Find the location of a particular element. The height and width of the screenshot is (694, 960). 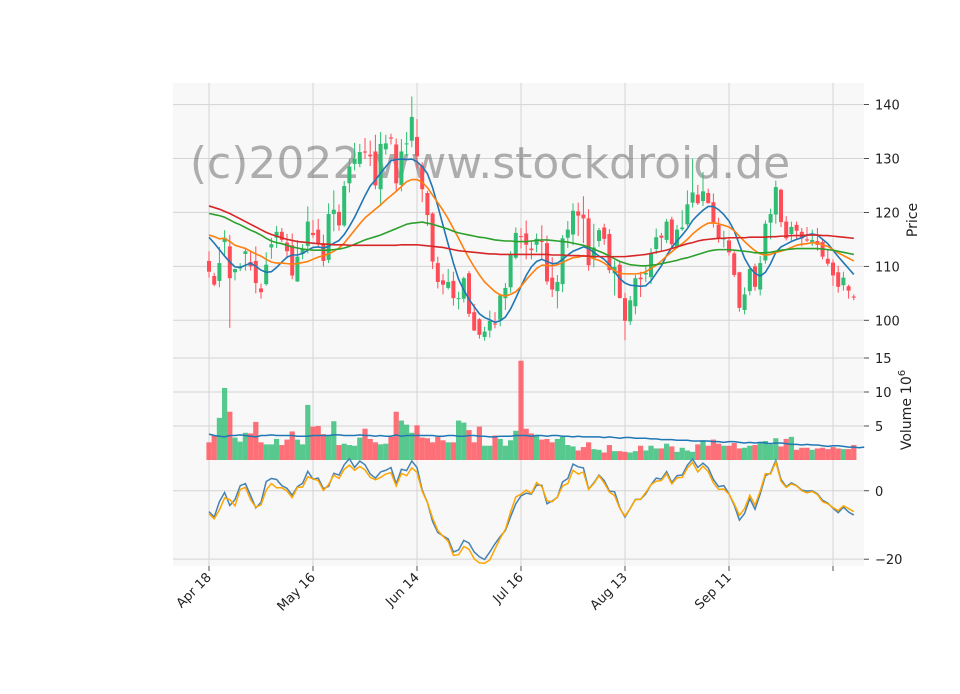

price-y-tick-label: 130 is located at coordinates (887, 159).